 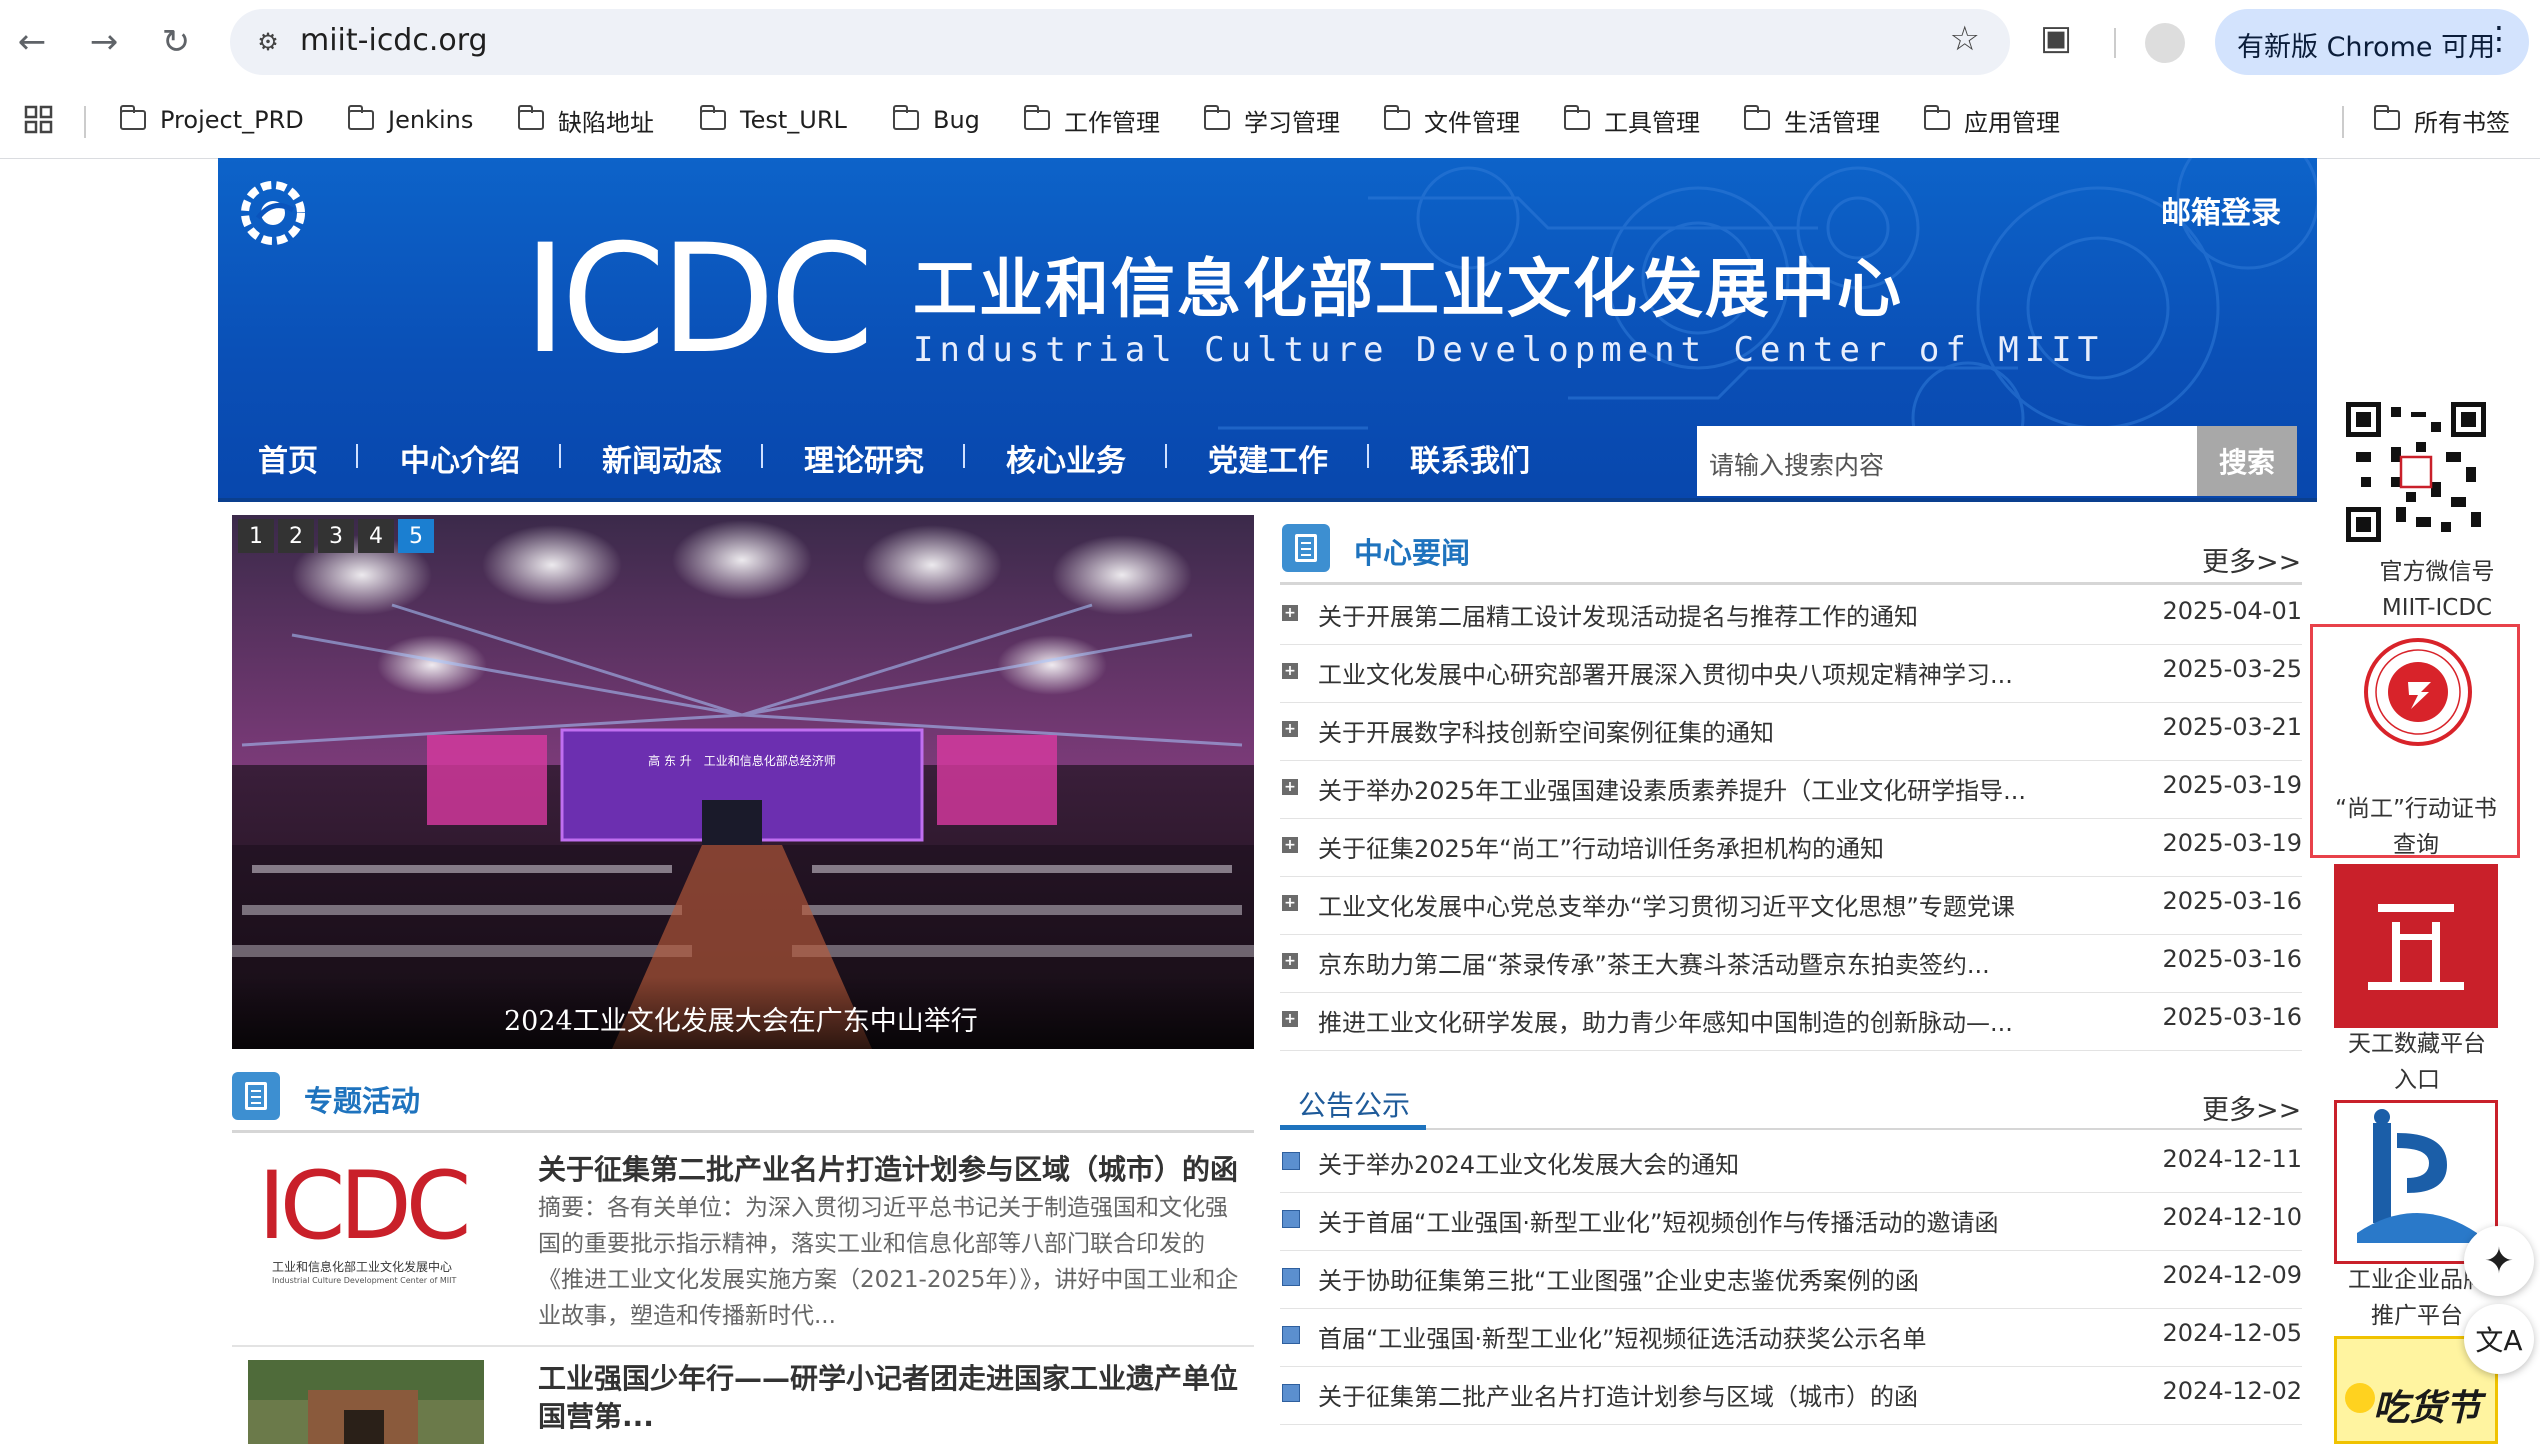 I want to click on nav-news: 新闻动态, so click(x=662, y=458).